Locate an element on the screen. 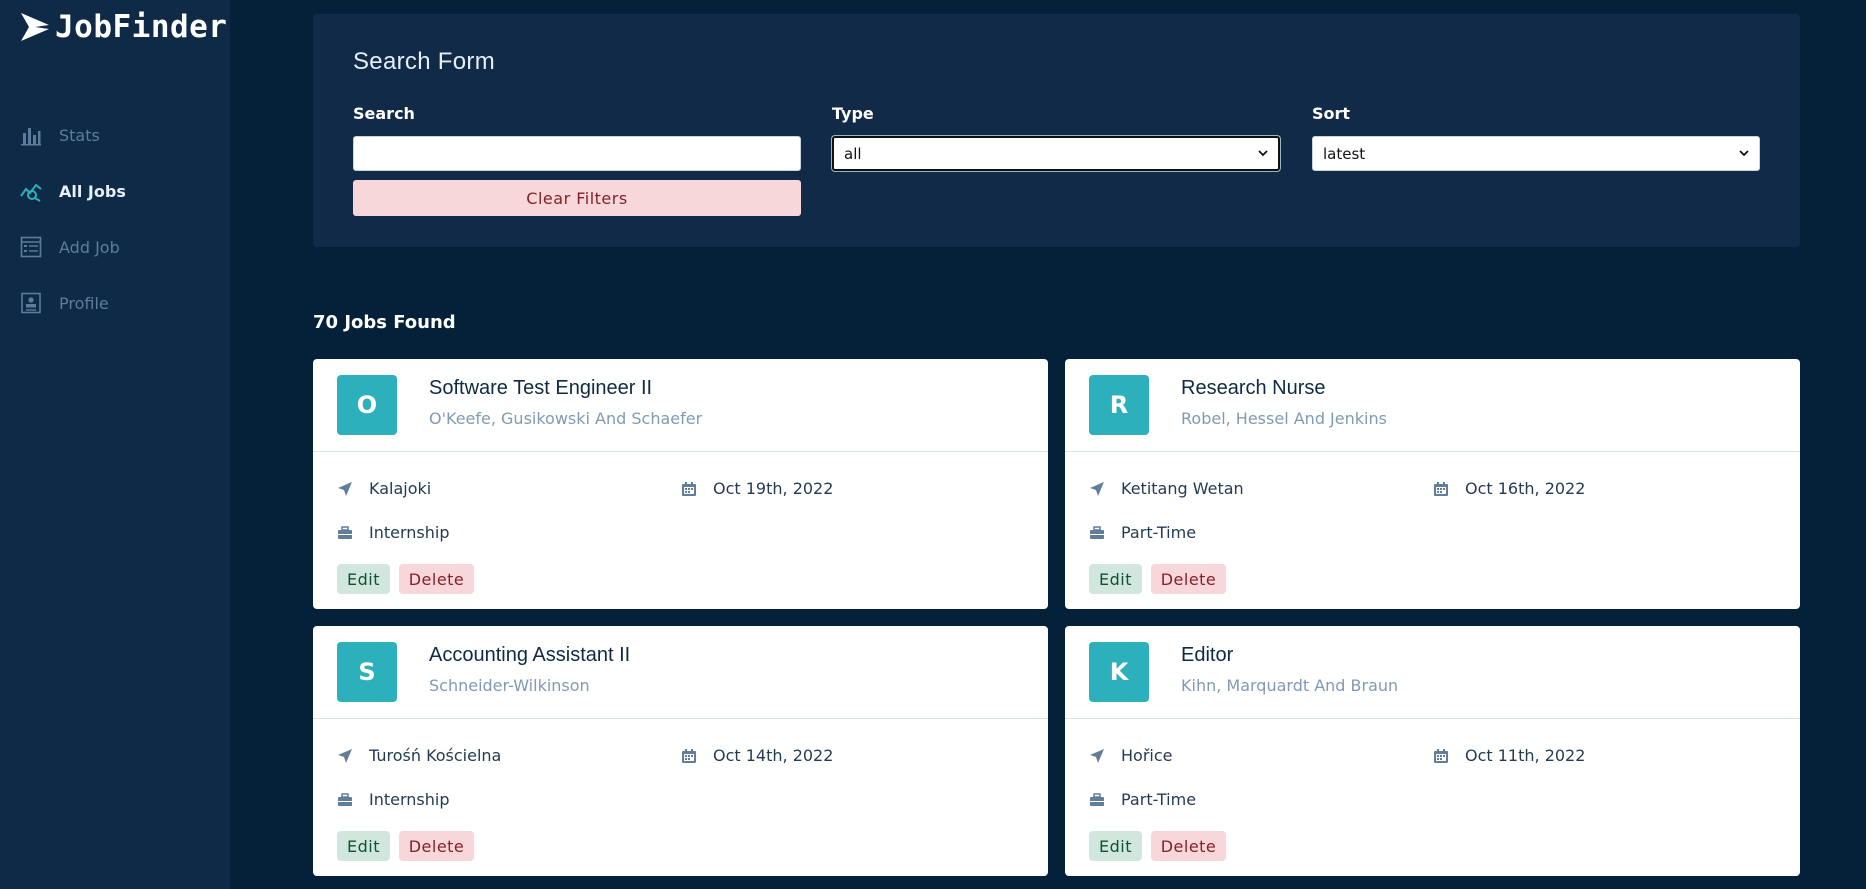  form-title: Search Form is located at coordinates (424, 61).